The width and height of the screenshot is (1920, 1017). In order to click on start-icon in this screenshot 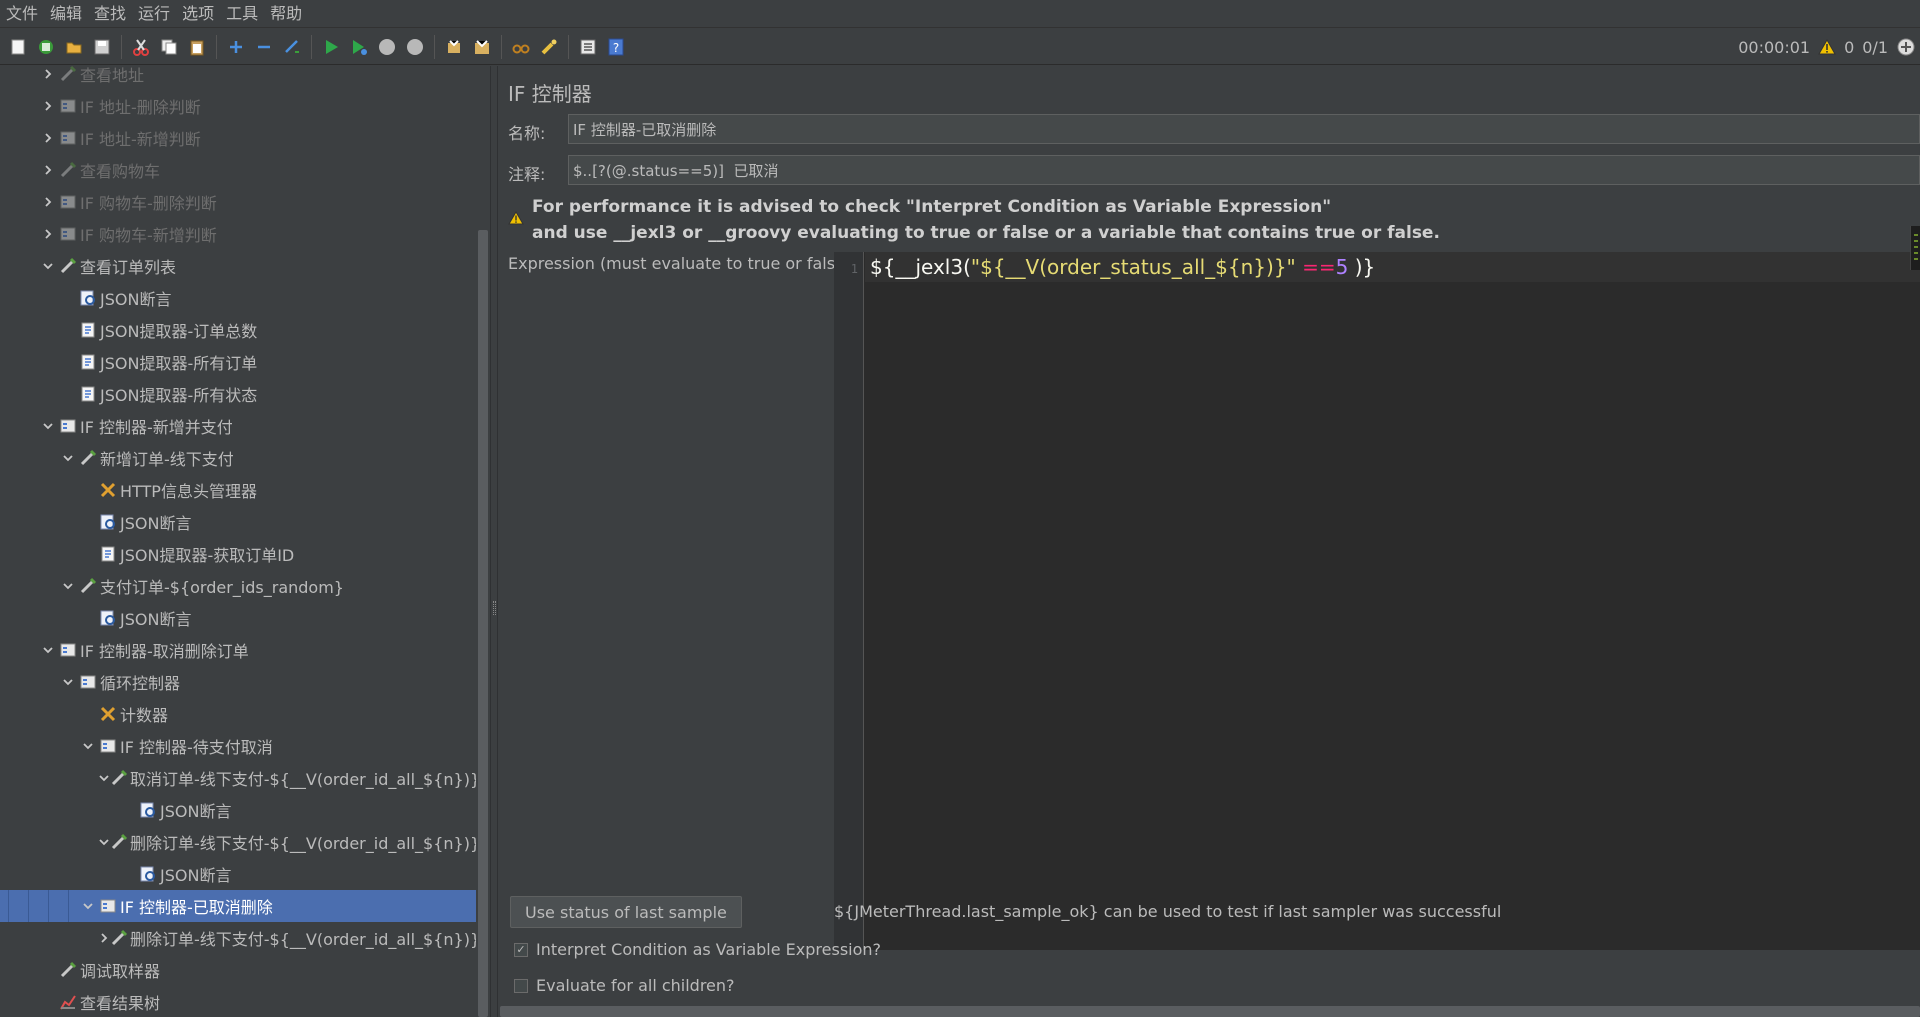, I will do `click(331, 47)`.